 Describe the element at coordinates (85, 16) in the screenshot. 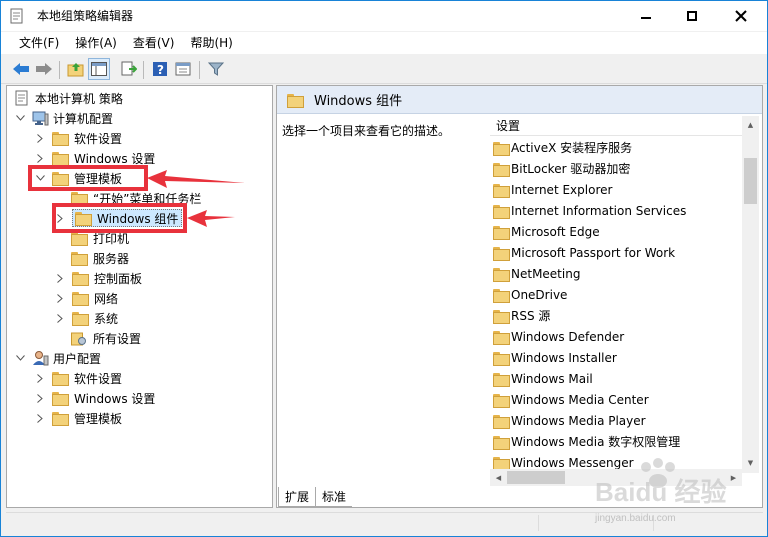

I see `window-title: 本地组策略编辑器` at that location.